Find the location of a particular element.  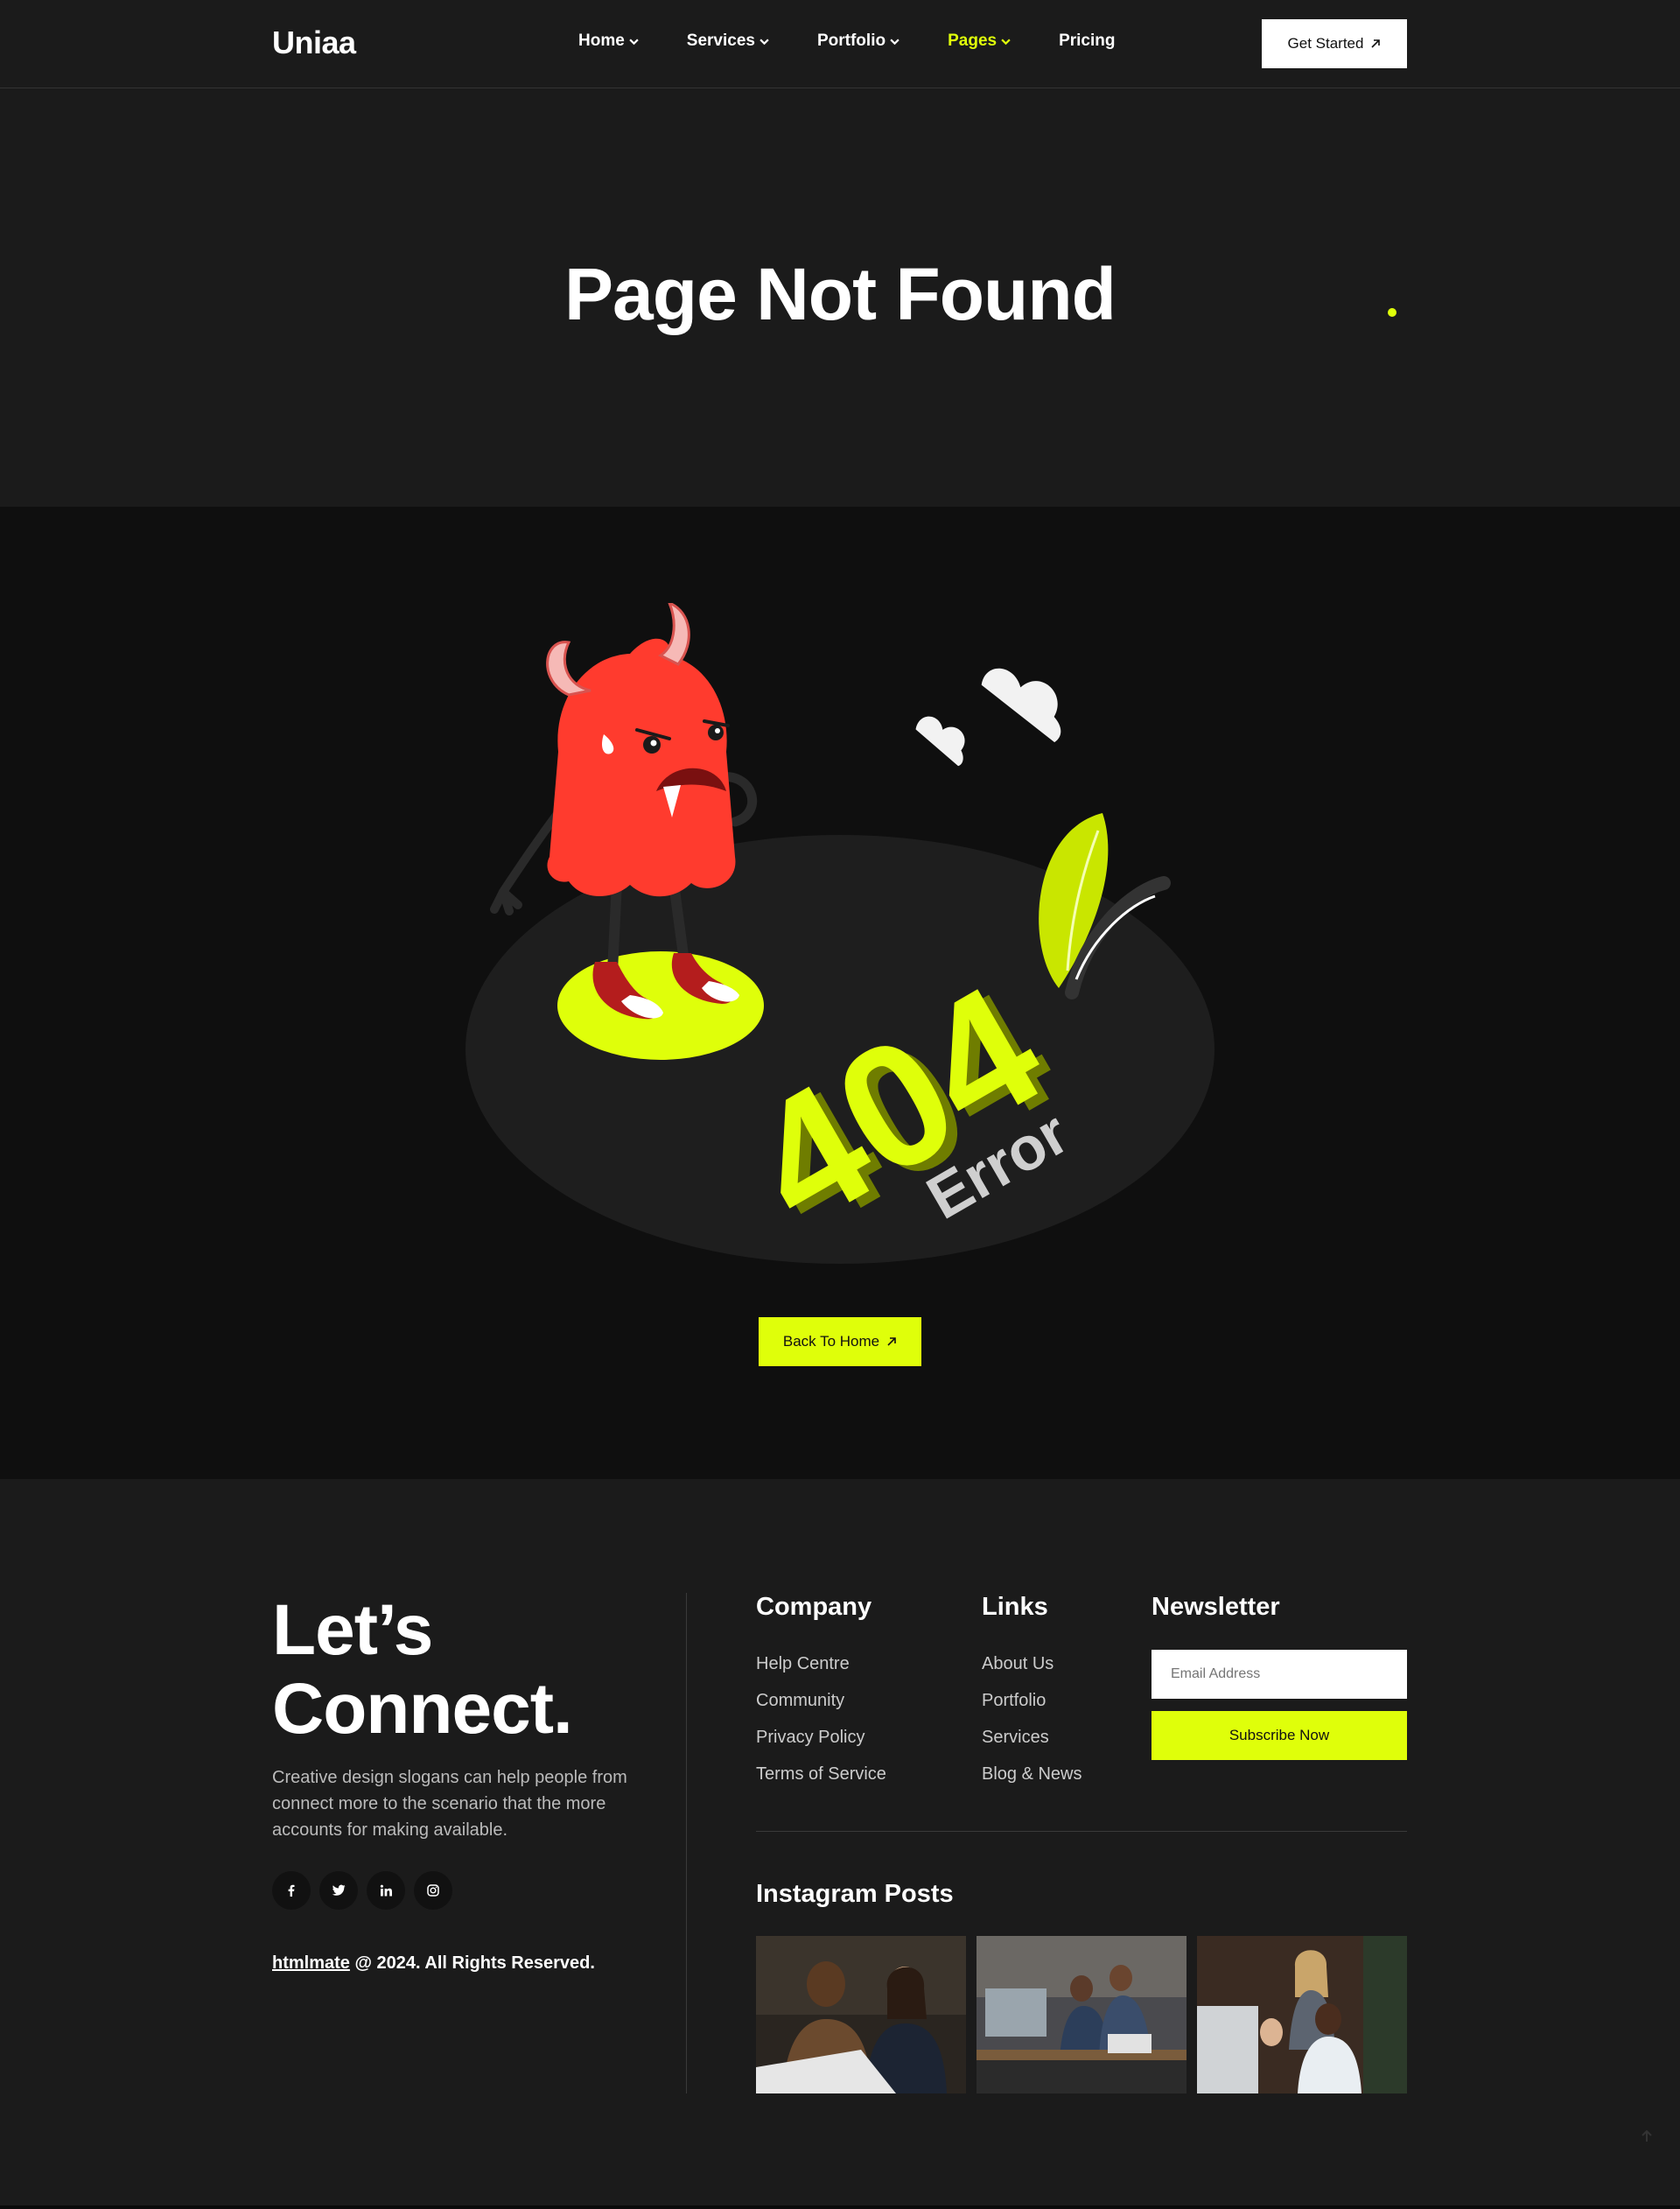

scroll-to-top-icon is located at coordinates (1647, 2136).